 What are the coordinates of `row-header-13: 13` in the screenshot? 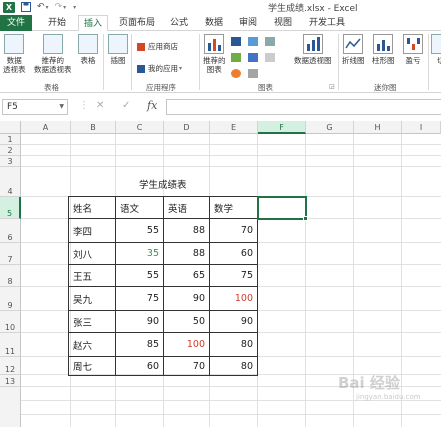 It's located at (10, 381).